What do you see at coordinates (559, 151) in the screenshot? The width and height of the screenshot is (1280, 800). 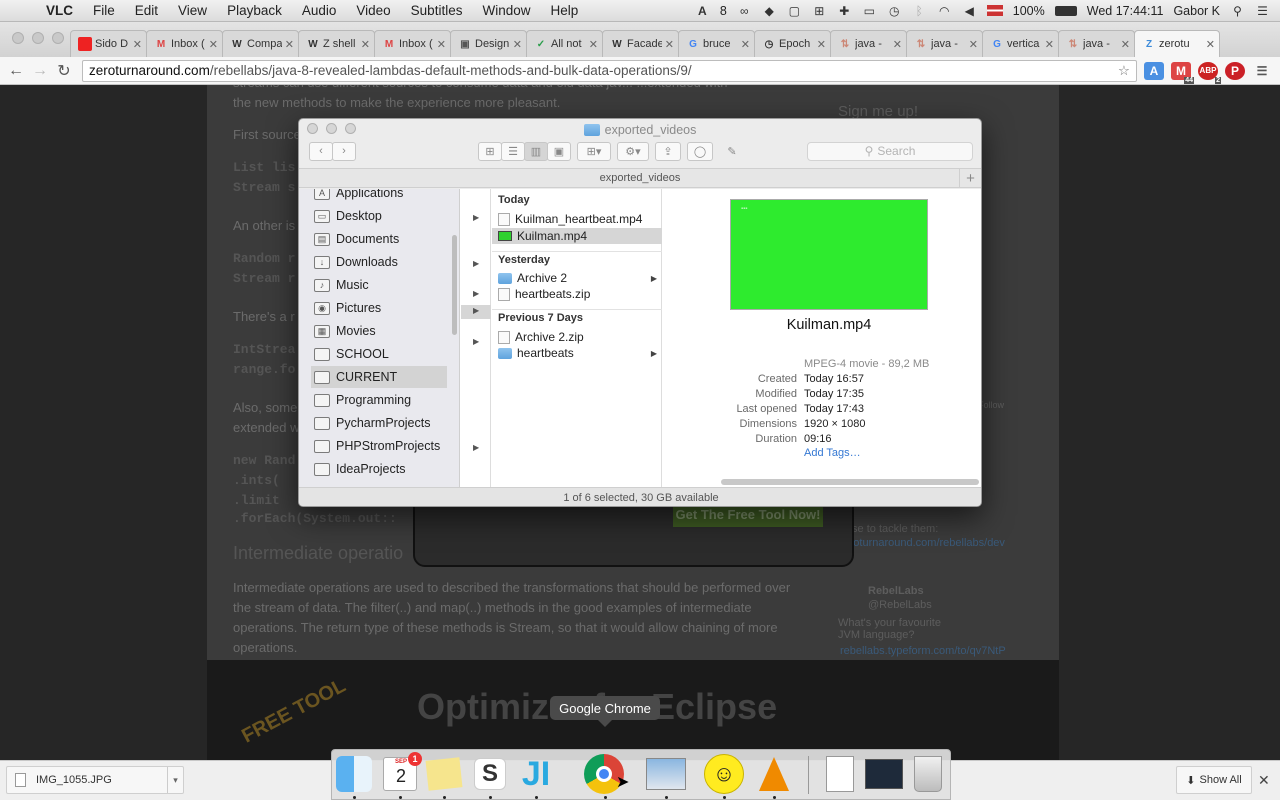 I see `cover-flow-icon: ▣` at bounding box center [559, 151].